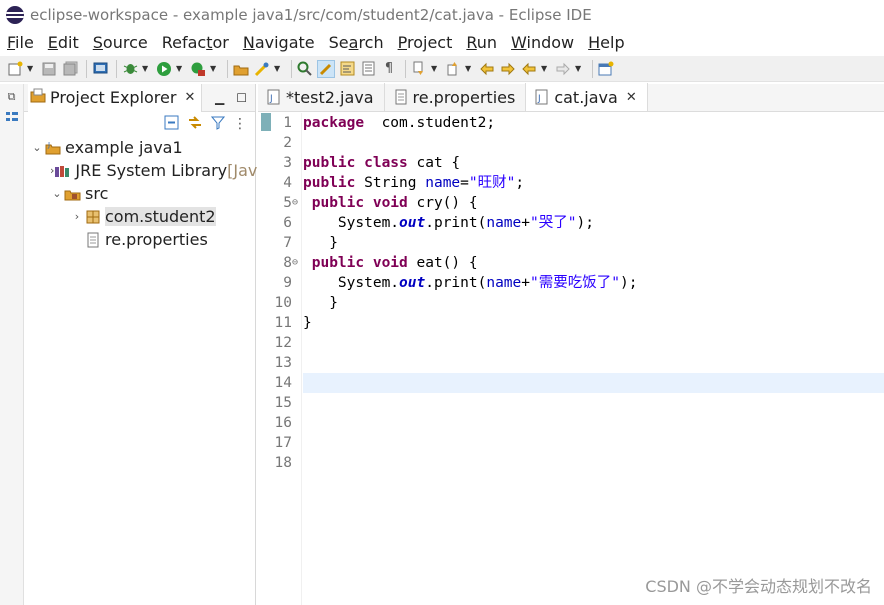  I want to click on code-line: 18, so click(571, 463).